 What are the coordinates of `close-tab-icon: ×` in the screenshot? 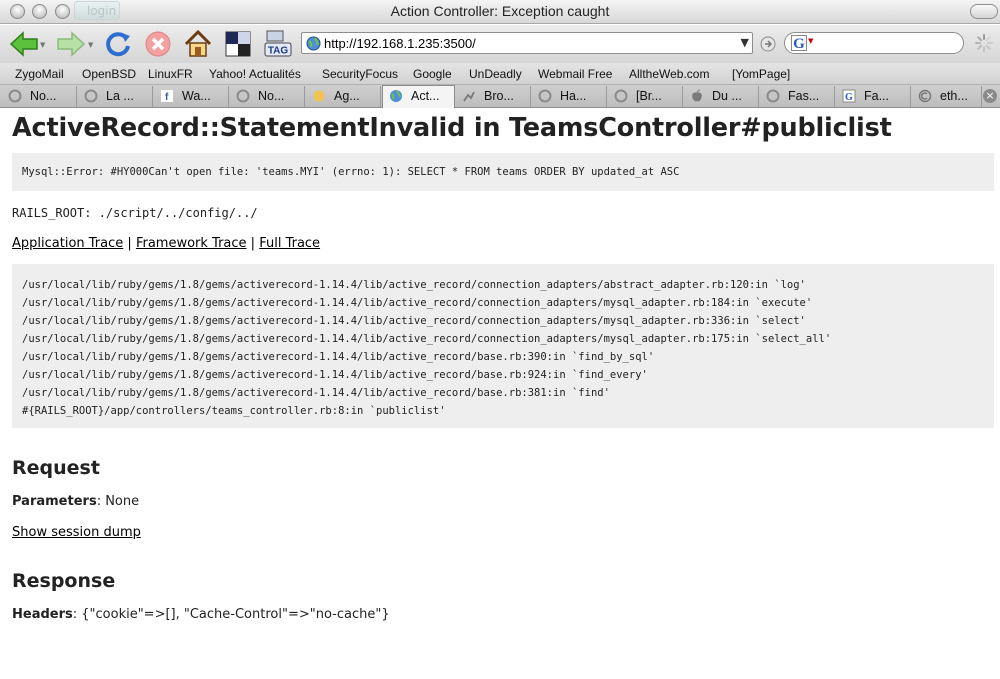 It's located at (990, 96).